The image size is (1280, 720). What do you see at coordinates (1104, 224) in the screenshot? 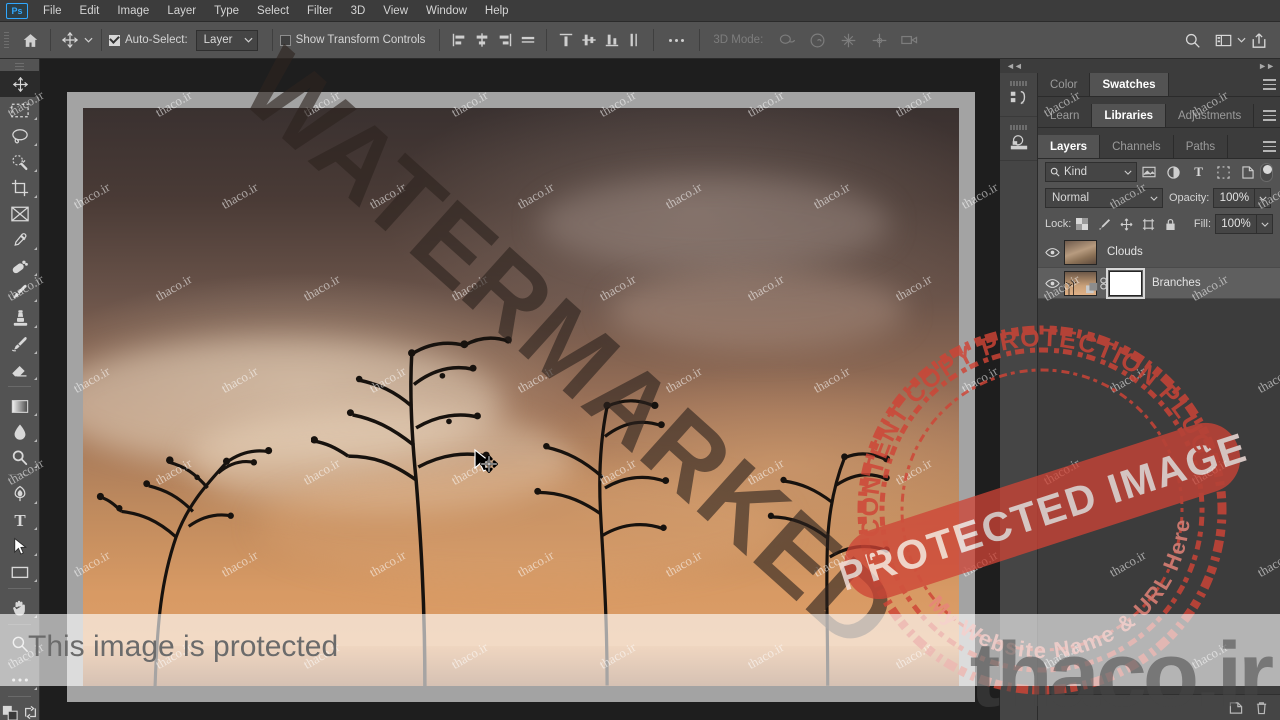
I see `lock-image-pixels-icon` at bounding box center [1104, 224].